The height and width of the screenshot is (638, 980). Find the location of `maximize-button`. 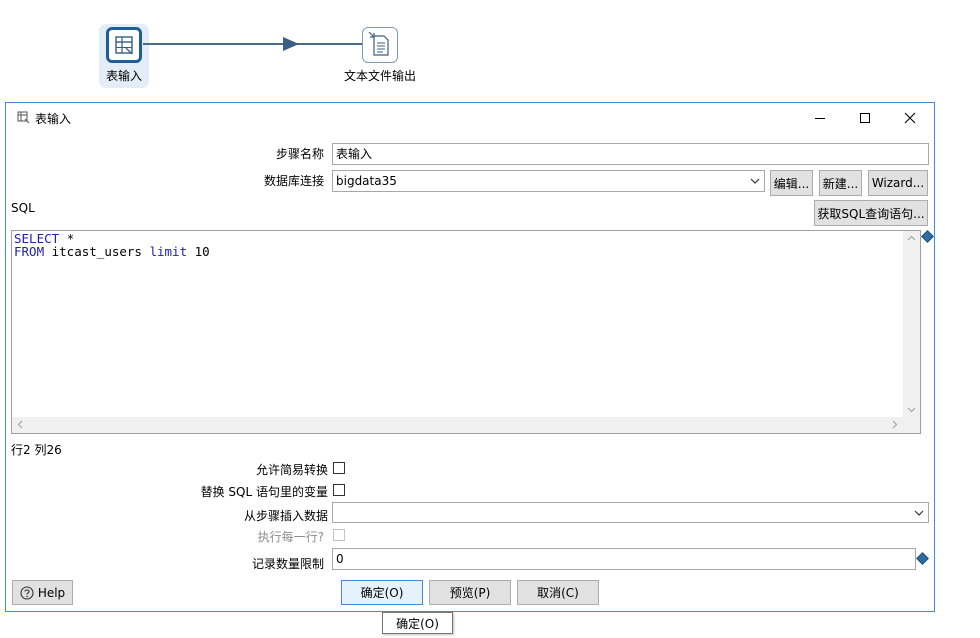

maximize-button is located at coordinates (865, 118).